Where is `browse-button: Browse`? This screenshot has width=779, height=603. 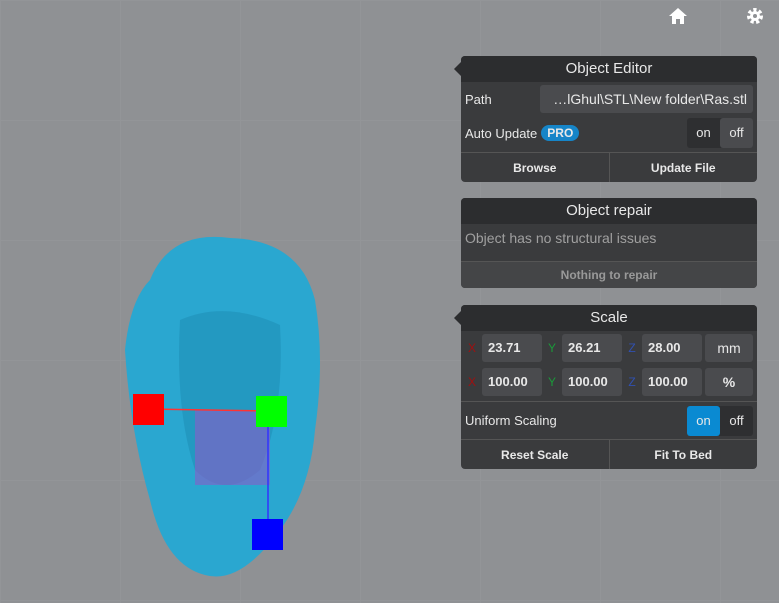 browse-button: Browse is located at coordinates (535, 167).